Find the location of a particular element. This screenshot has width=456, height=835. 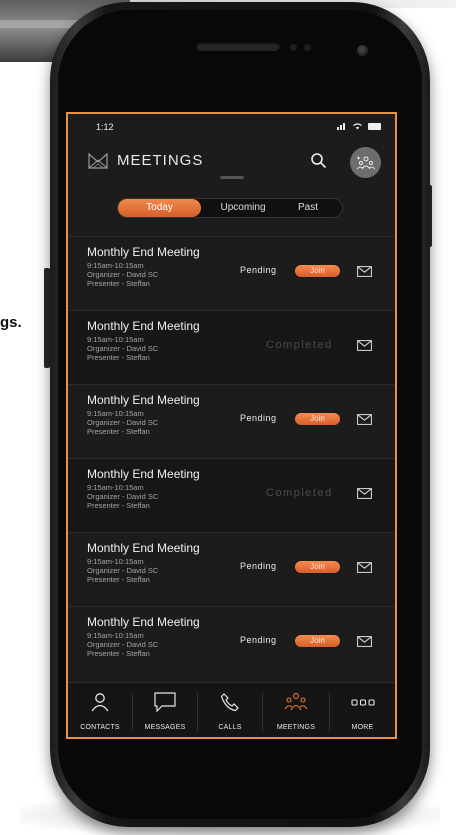

phone-icon is located at coordinates (229, 702).